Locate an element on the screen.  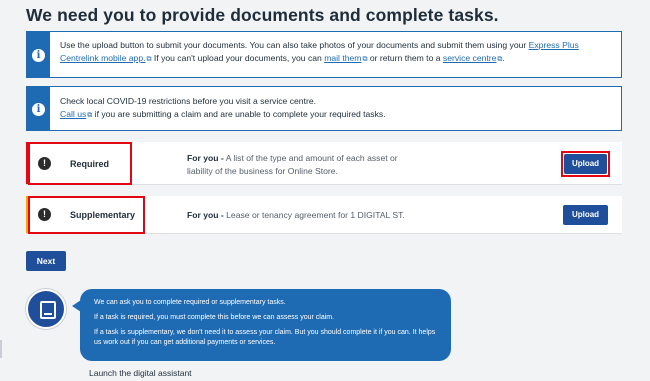
edge-divider is located at coordinates (1, 349).